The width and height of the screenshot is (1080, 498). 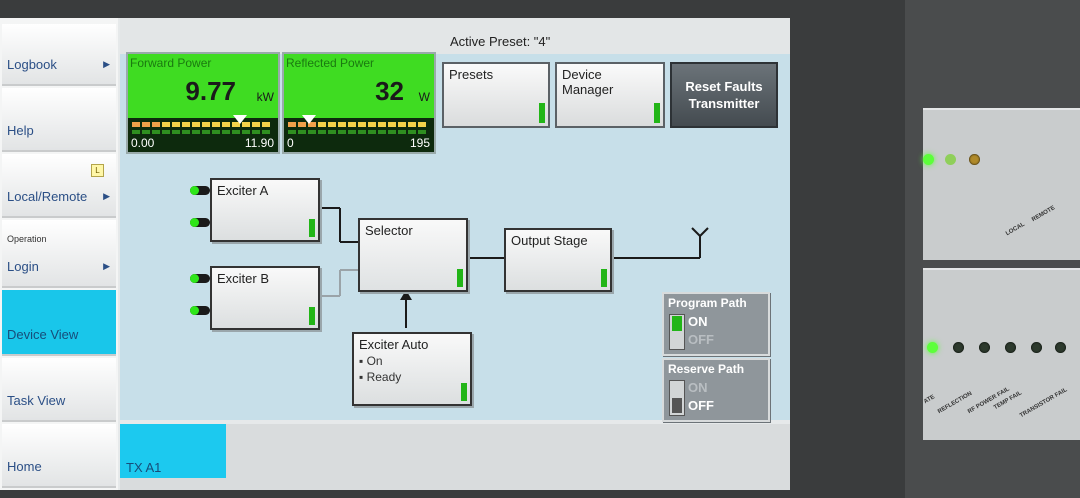 What do you see at coordinates (706, 369) in the screenshot?
I see `path-title: Reserve Path` at bounding box center [706, 369].